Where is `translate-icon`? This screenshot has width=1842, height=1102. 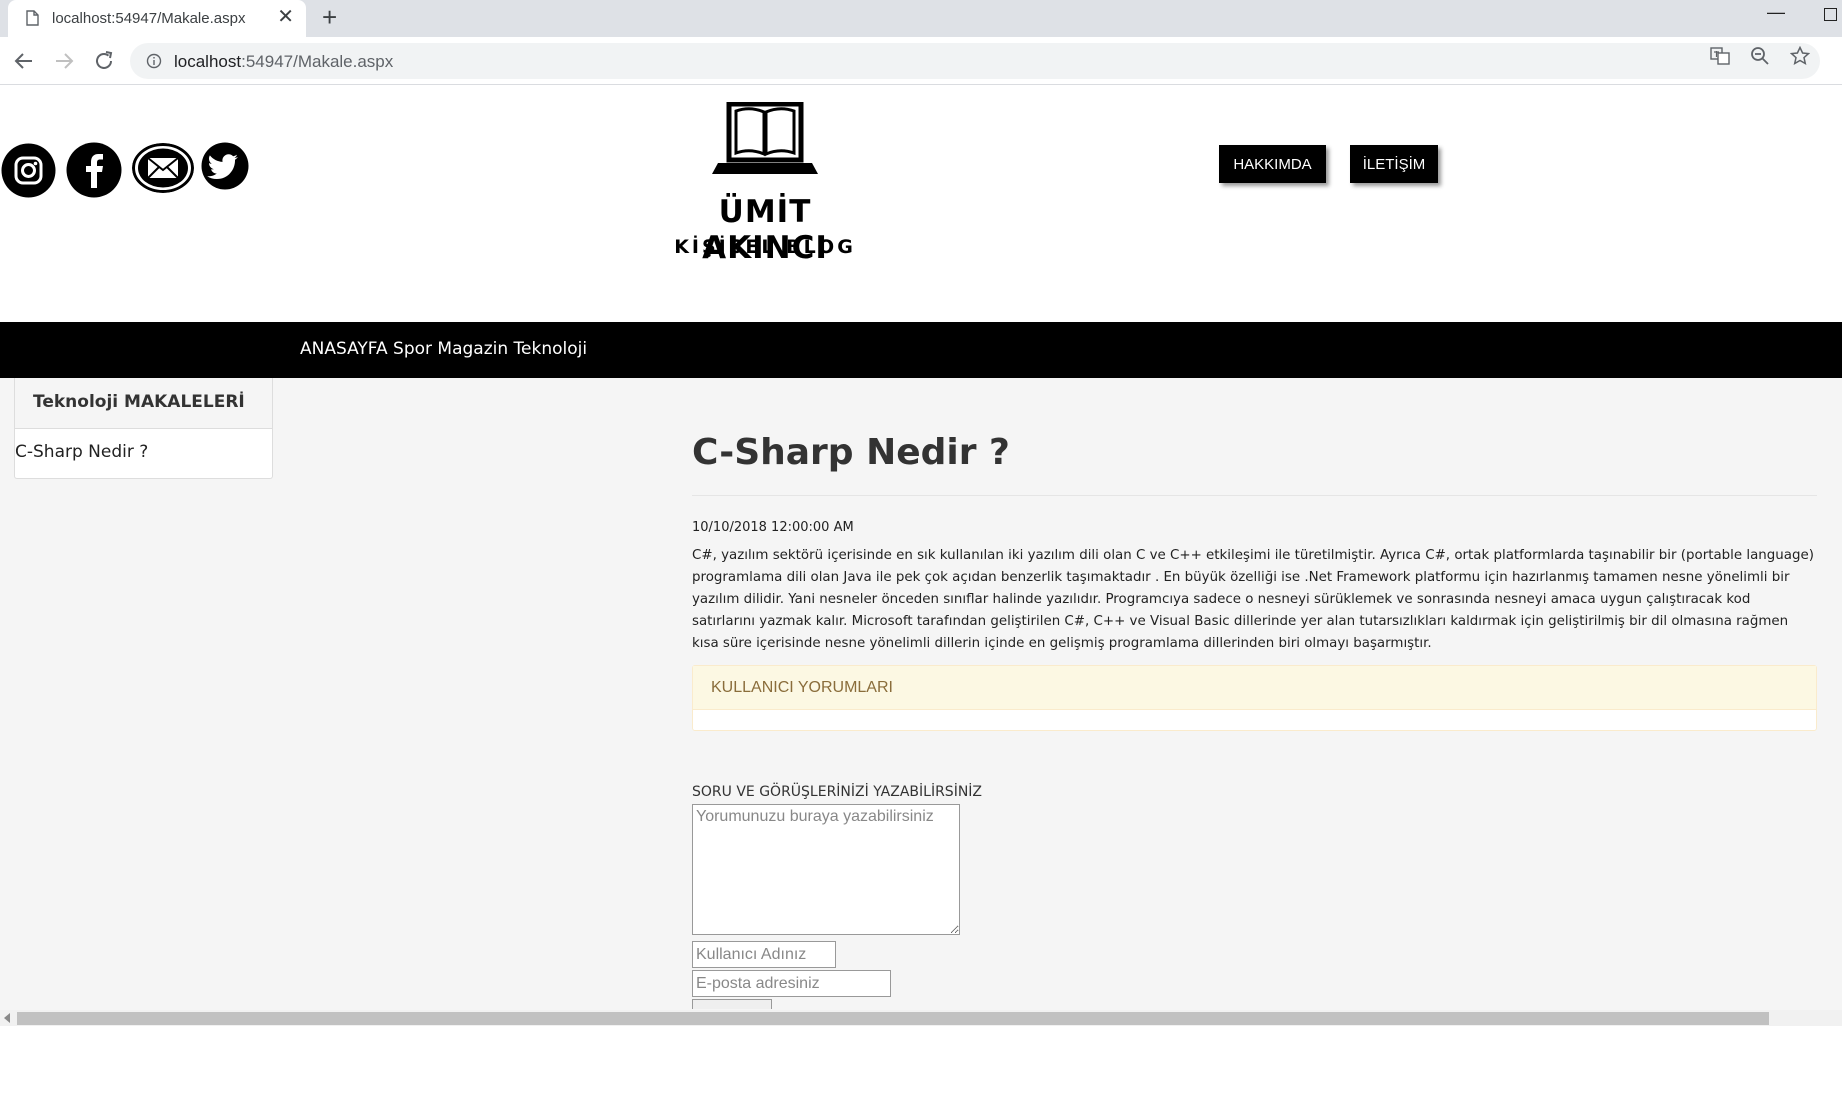
translate-icon is located at coordinates (1720, 56).